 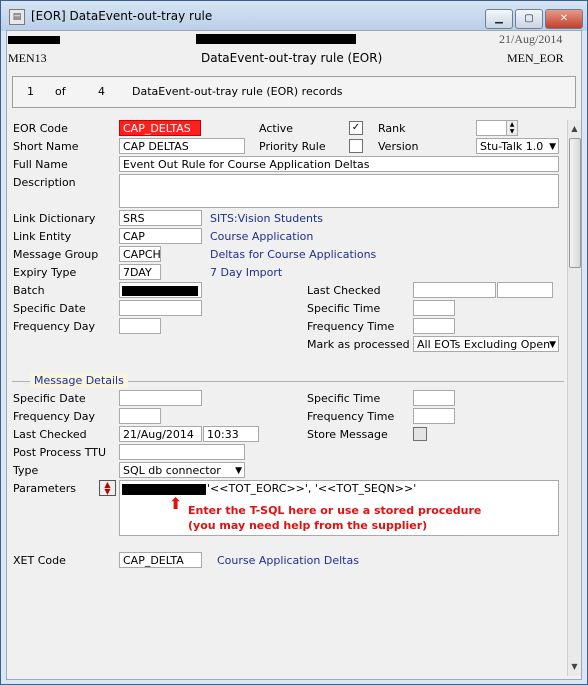 What do you see at coordinates (529, 19) in the screenshot?
I see `maximize-button: ▢` at bounding box center [529, 19].